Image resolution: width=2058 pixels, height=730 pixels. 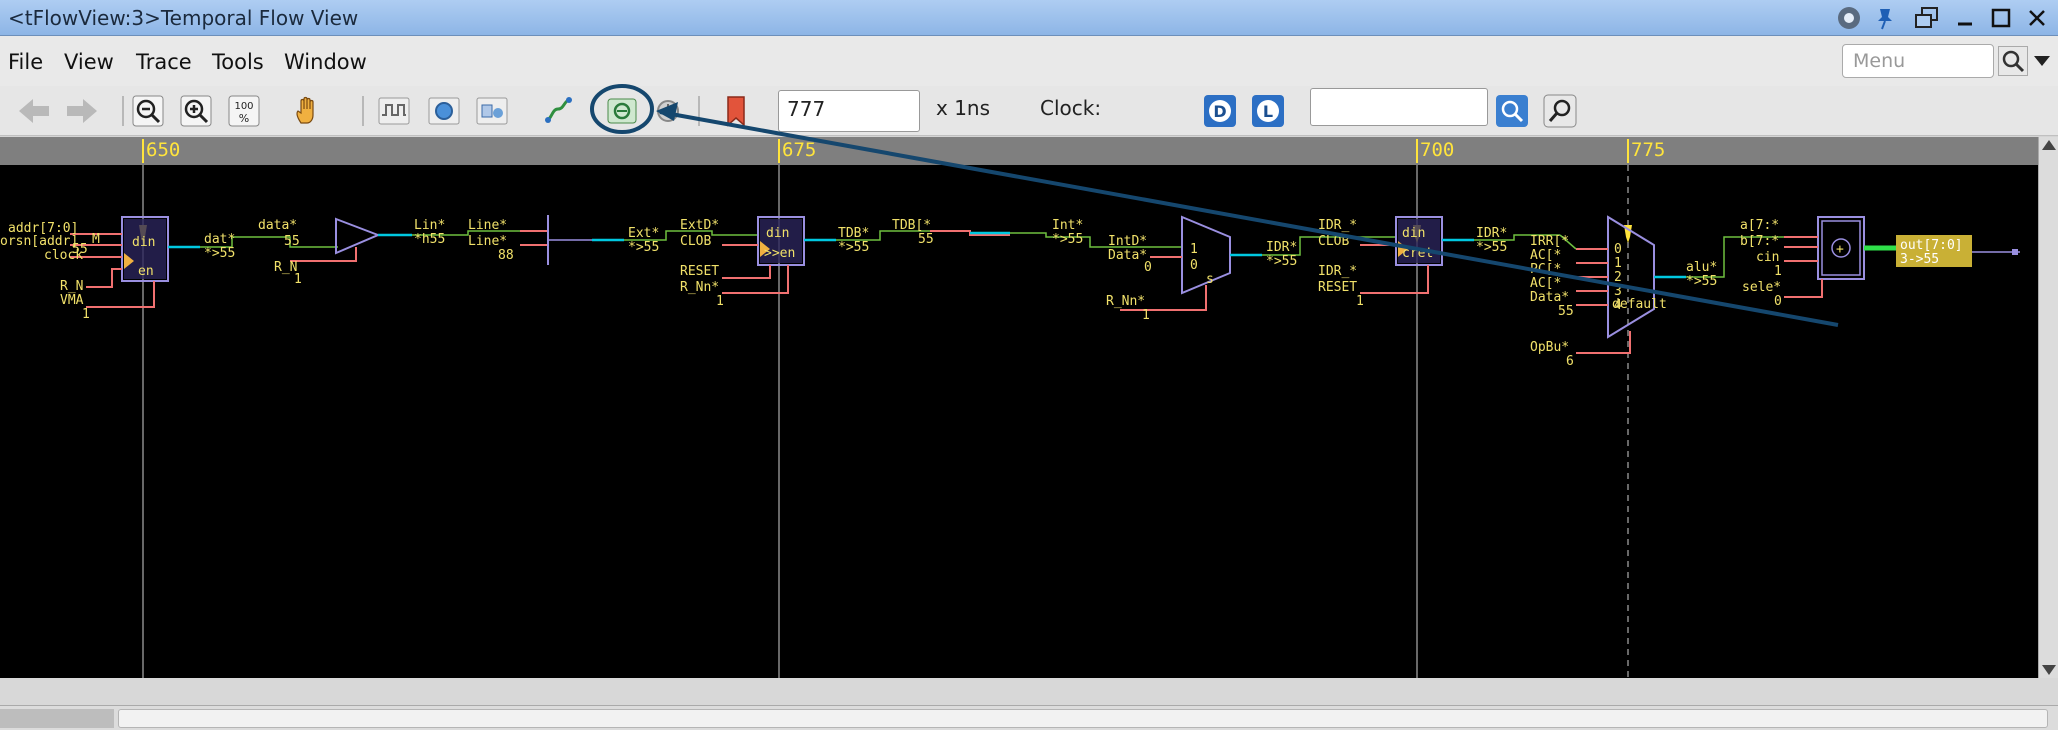 I want to click on annotation-circle, so click(x=622, y=109).